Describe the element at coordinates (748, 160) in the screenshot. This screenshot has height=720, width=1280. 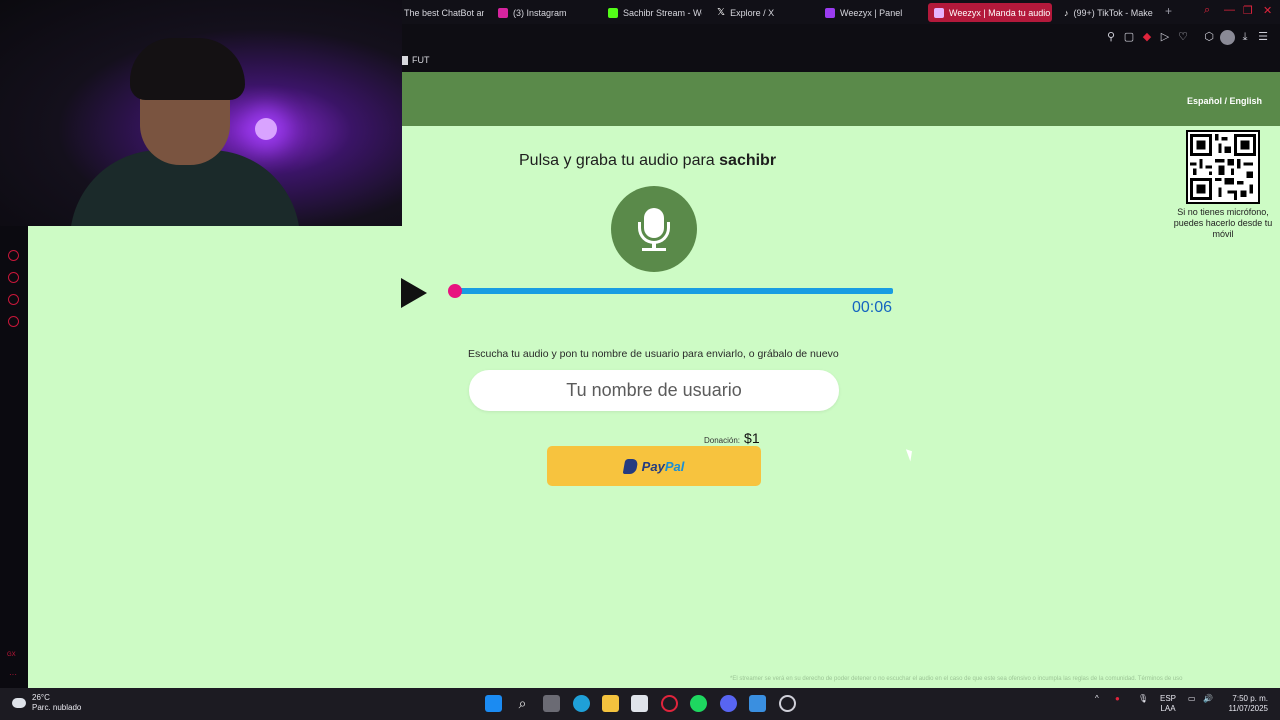
I see `streamer-name: sachibr` at that location.